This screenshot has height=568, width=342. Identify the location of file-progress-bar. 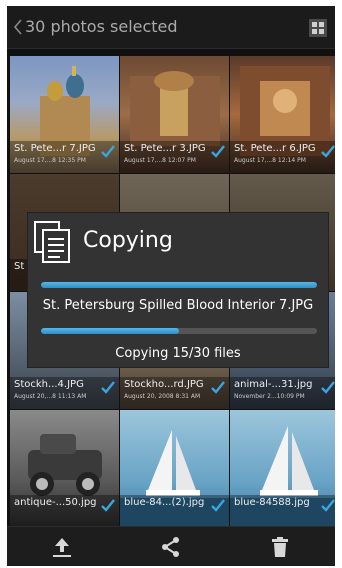
(179, 285).